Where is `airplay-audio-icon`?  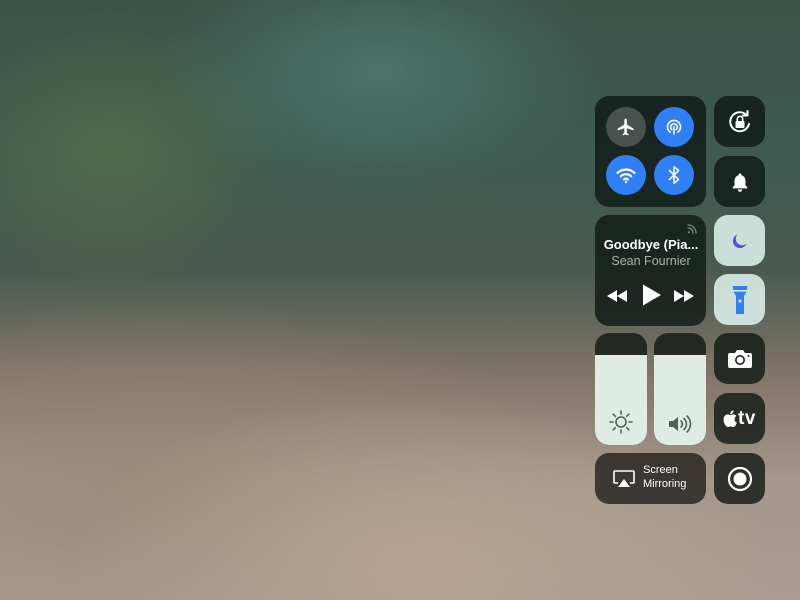 airplay-audio-icon is located at coordinates (693, 228).